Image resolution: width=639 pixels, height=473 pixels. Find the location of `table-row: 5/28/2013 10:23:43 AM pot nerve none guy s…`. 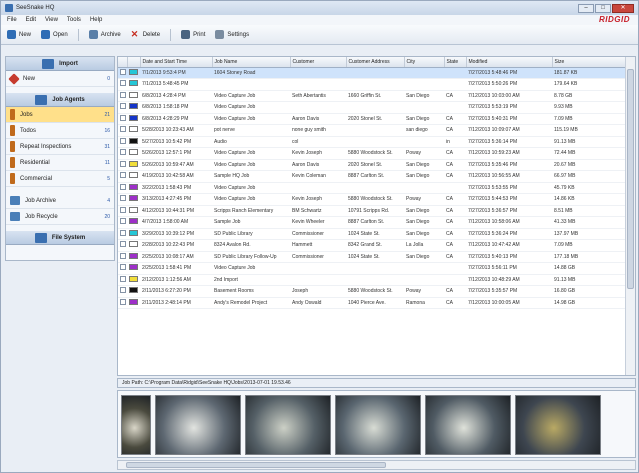

table-row: 5/28/2013 10:23:43 AM pot nerve none guy s… is located at coordinates (372, 130).